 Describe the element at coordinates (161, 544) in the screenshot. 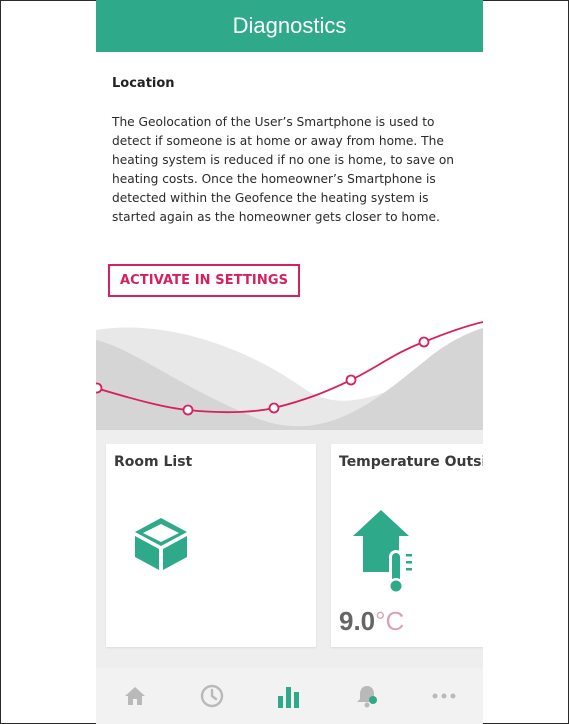

I see `room-list-icon` at that location.